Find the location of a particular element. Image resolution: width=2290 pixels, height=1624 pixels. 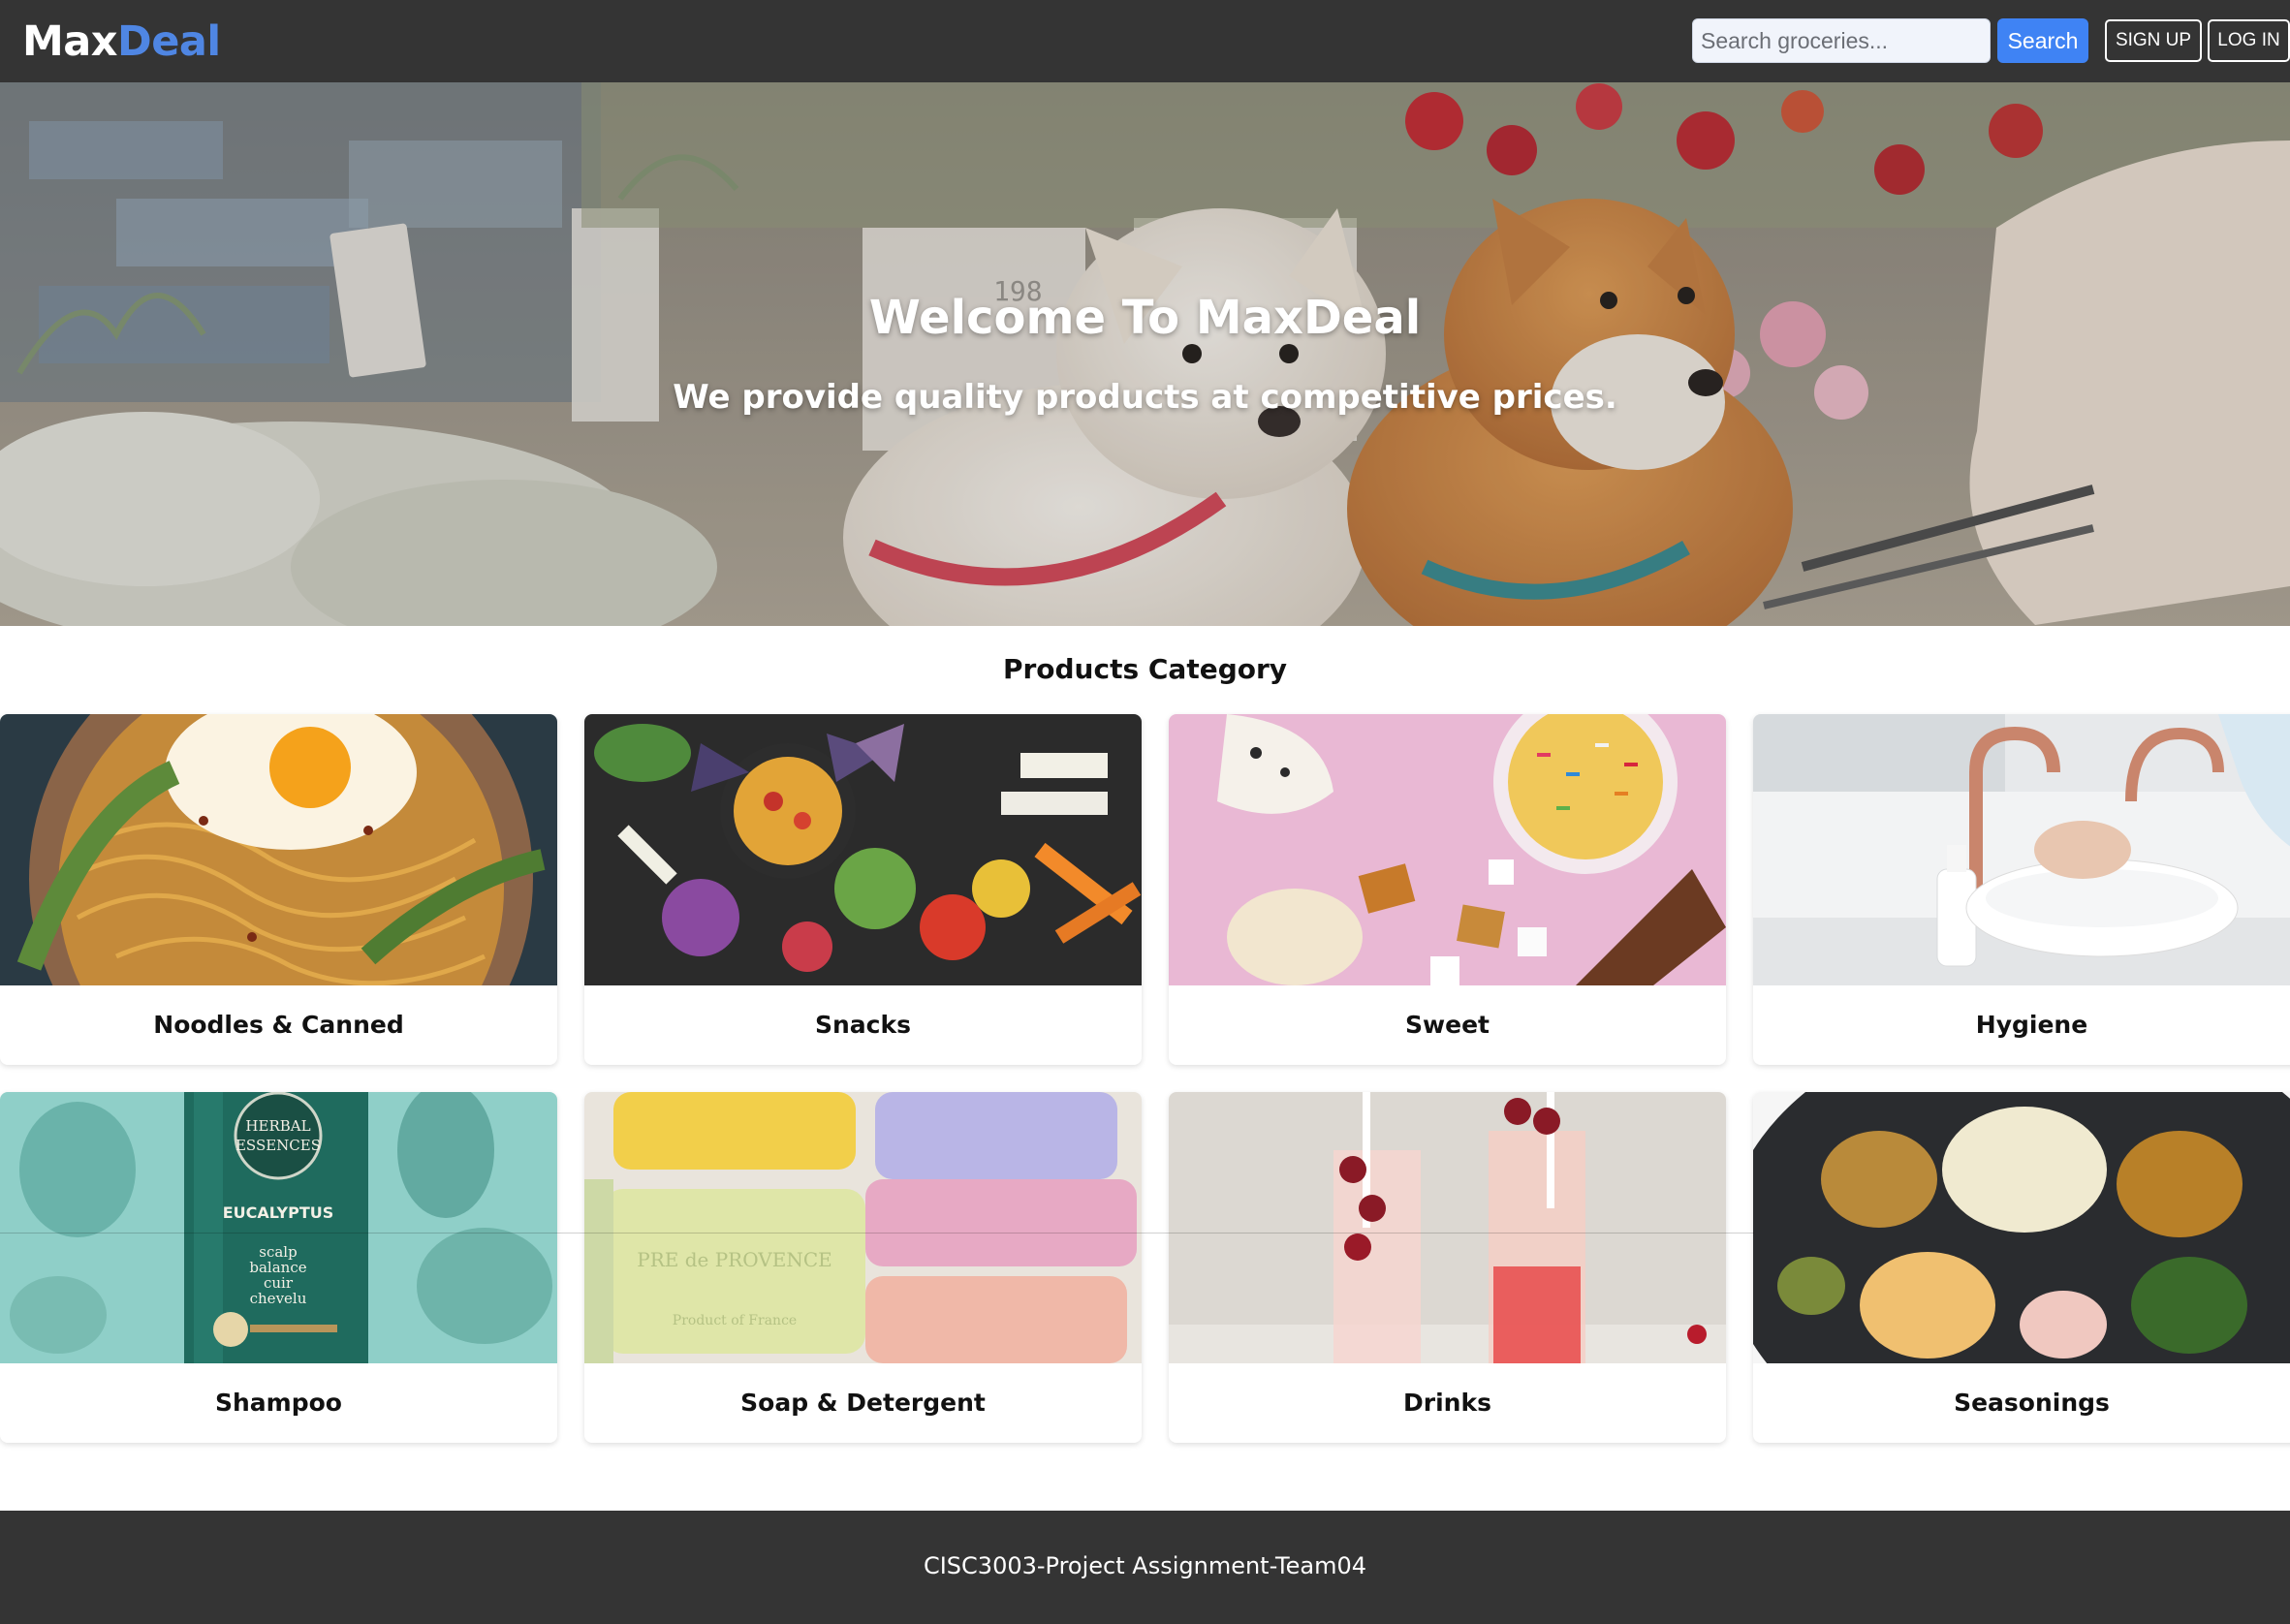

shampoo-name: EUCALYPTUS is located at coordinates (278, 1212).